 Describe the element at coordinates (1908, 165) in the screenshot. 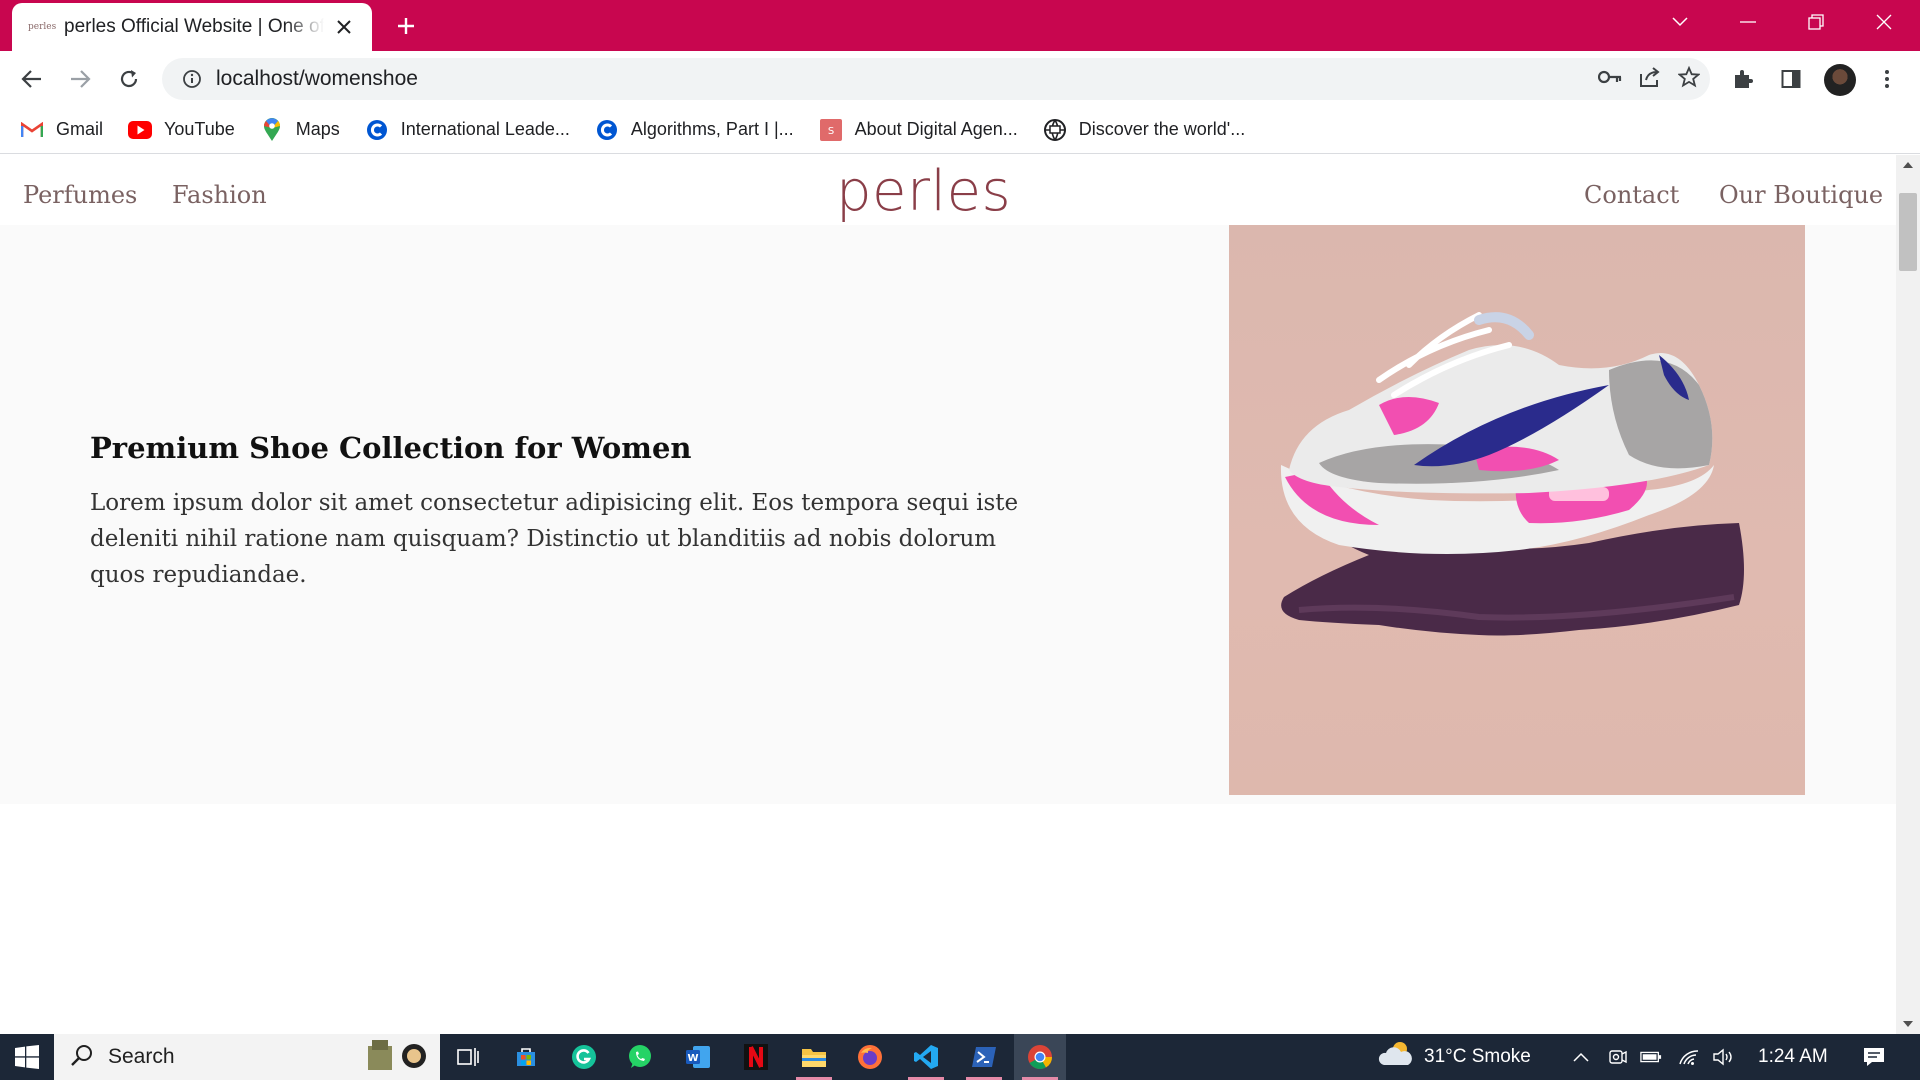

I see `scroll-up-arrow-icon` at that location.